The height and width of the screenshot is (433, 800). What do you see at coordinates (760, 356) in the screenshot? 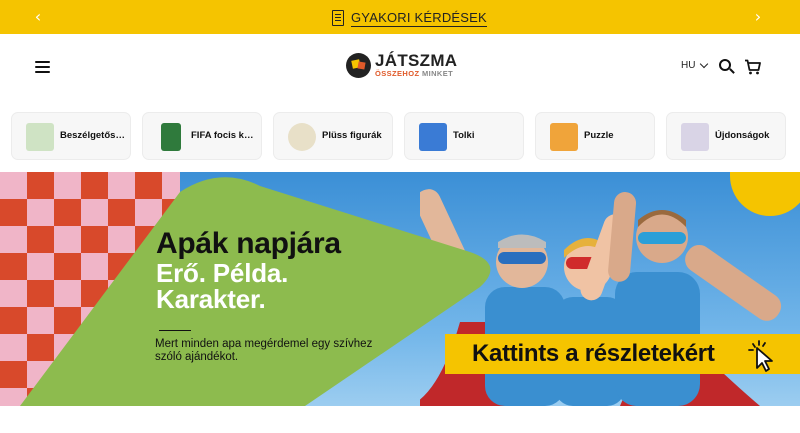
I see `click-cursor-icon` at bounding box center [760, 356].